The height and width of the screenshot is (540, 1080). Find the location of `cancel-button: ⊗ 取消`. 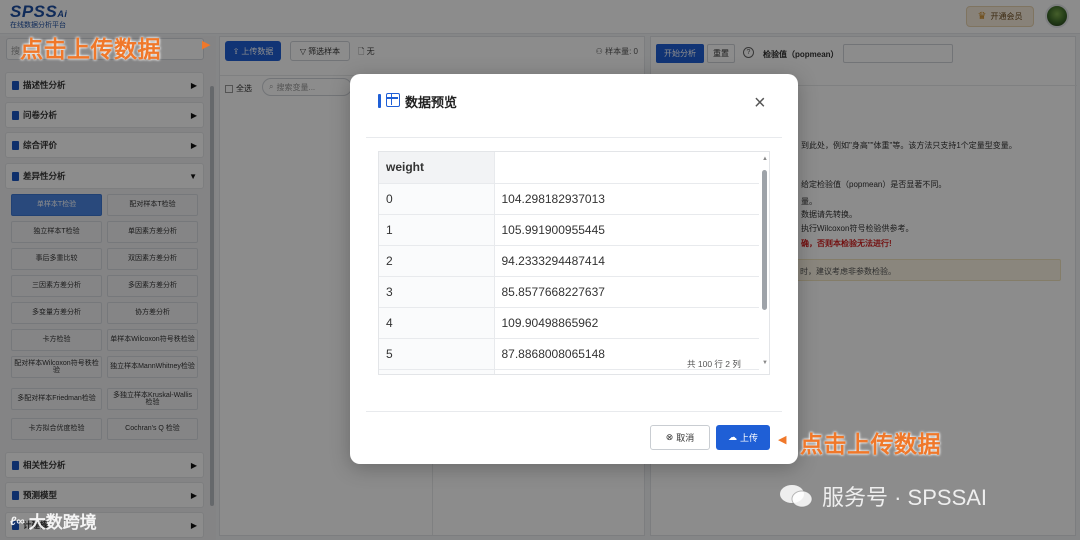

cancel-button: ⊗ 取消 is located at coordinates (680, 437).